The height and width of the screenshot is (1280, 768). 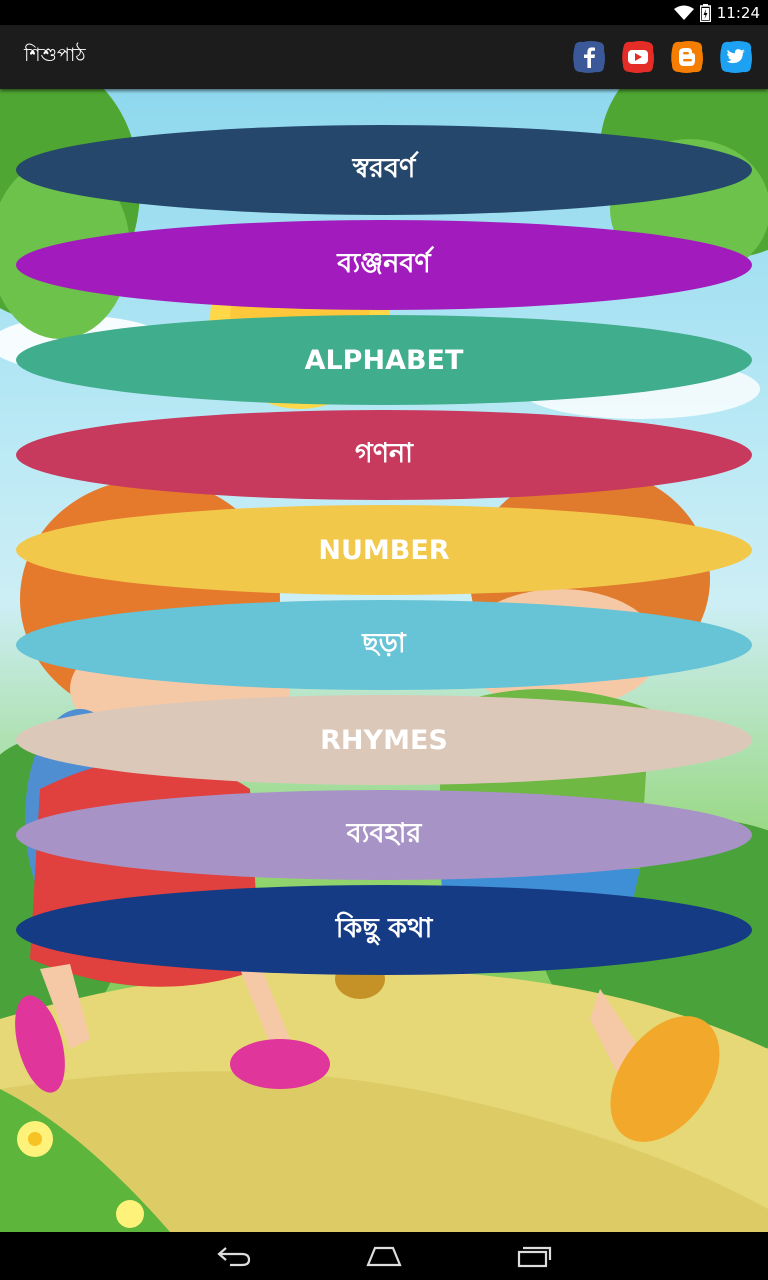 I want to click on menu-item-number: NUMBER, so click(x=384, y=550).